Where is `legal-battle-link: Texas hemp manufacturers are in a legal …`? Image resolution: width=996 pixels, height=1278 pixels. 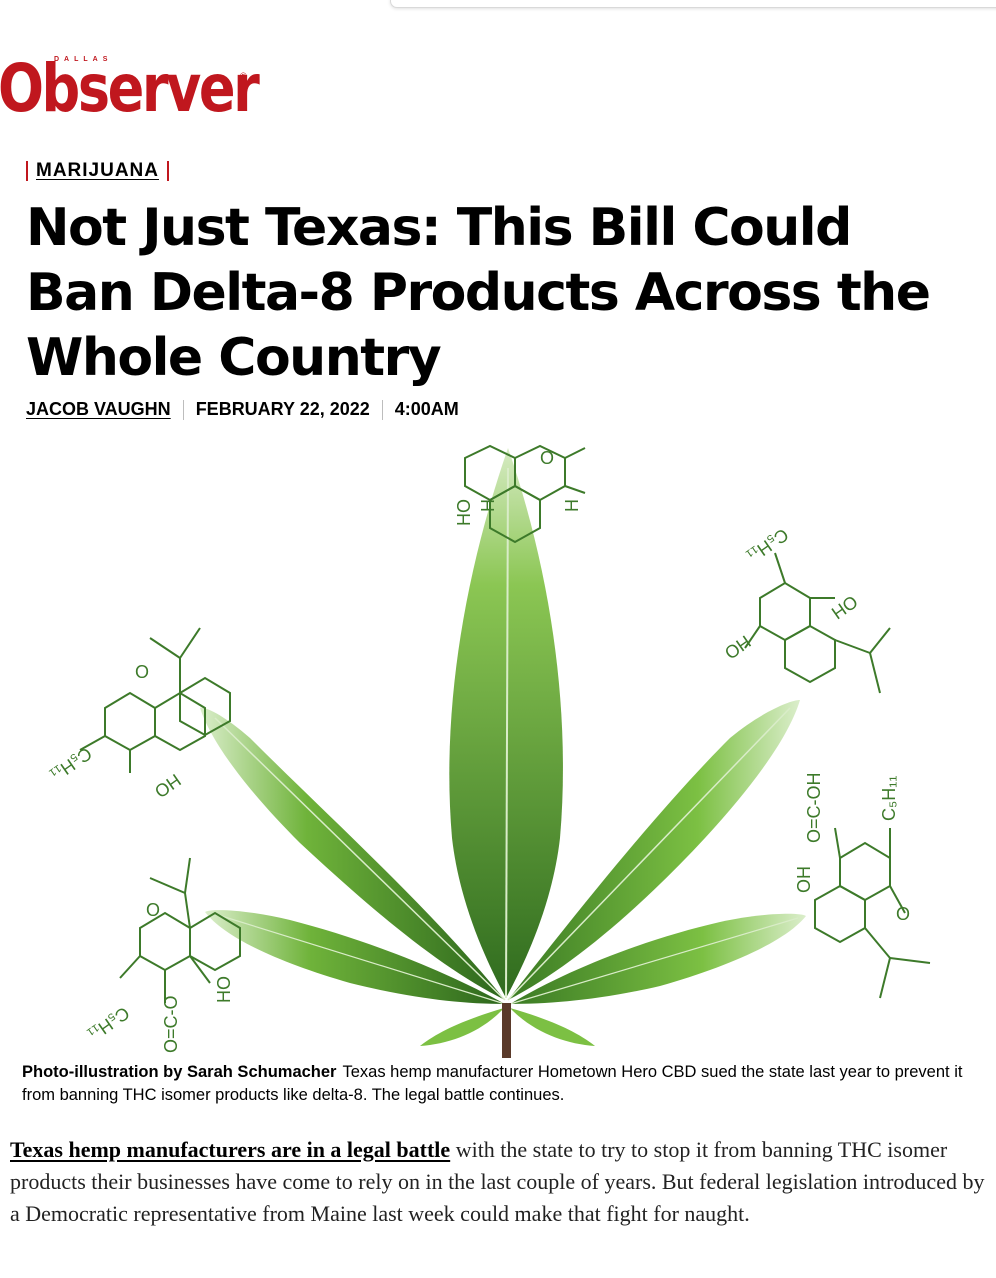 legal-battle-link: Texas hemp manufacturers are in a legal … is located at coordinates (230, 1149).